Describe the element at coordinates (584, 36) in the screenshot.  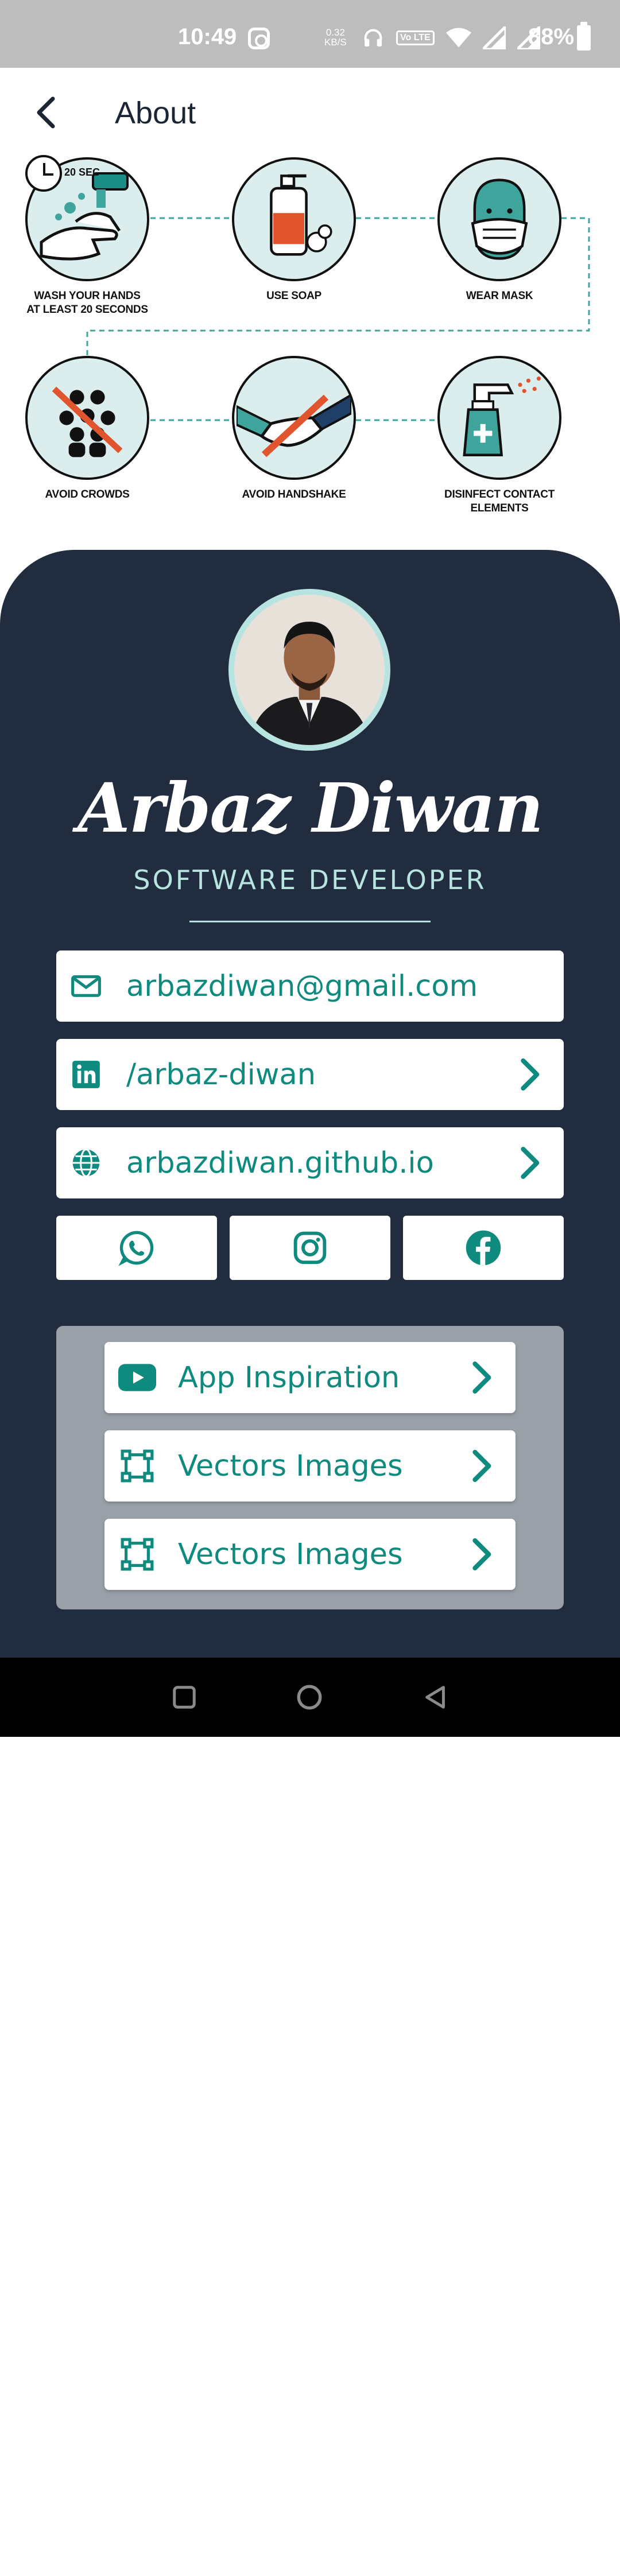
I see `battery-icon` at that location.